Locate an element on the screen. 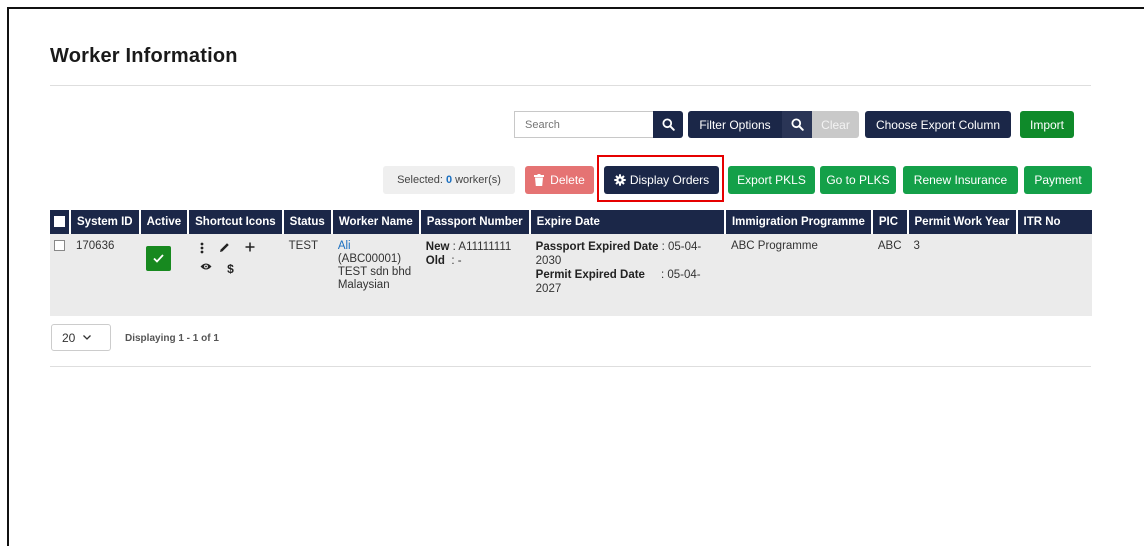 The width and height of the screenshot is (1144, 546). filter-search-button is located at coordinates (797, 124).